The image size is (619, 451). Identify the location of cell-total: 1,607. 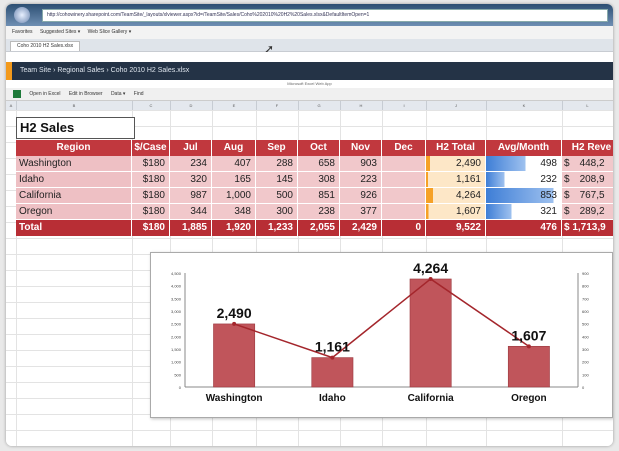
(456, 212).